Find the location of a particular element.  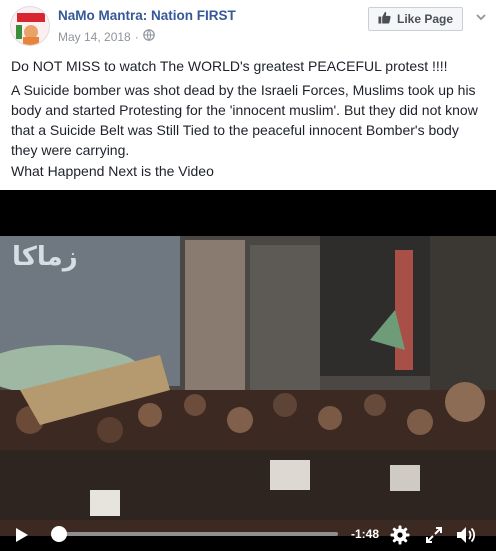

post-options-chevron-icon is located at coordinates (481, 17).